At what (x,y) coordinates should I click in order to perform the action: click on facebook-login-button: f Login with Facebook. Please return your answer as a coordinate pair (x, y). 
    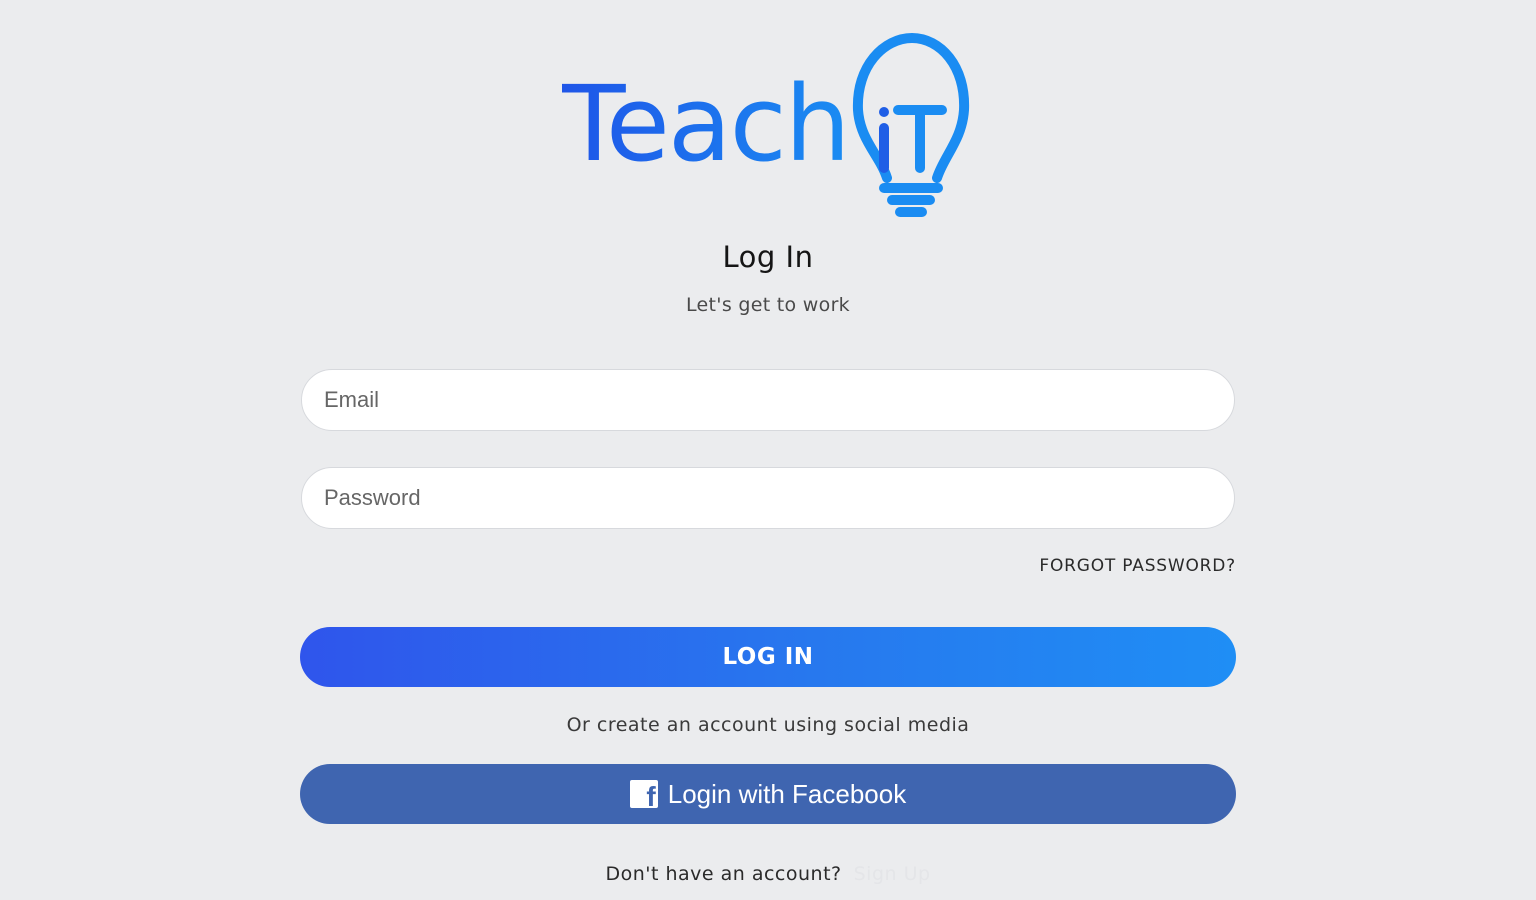
    Looking at the image, I should click on (768, 794).